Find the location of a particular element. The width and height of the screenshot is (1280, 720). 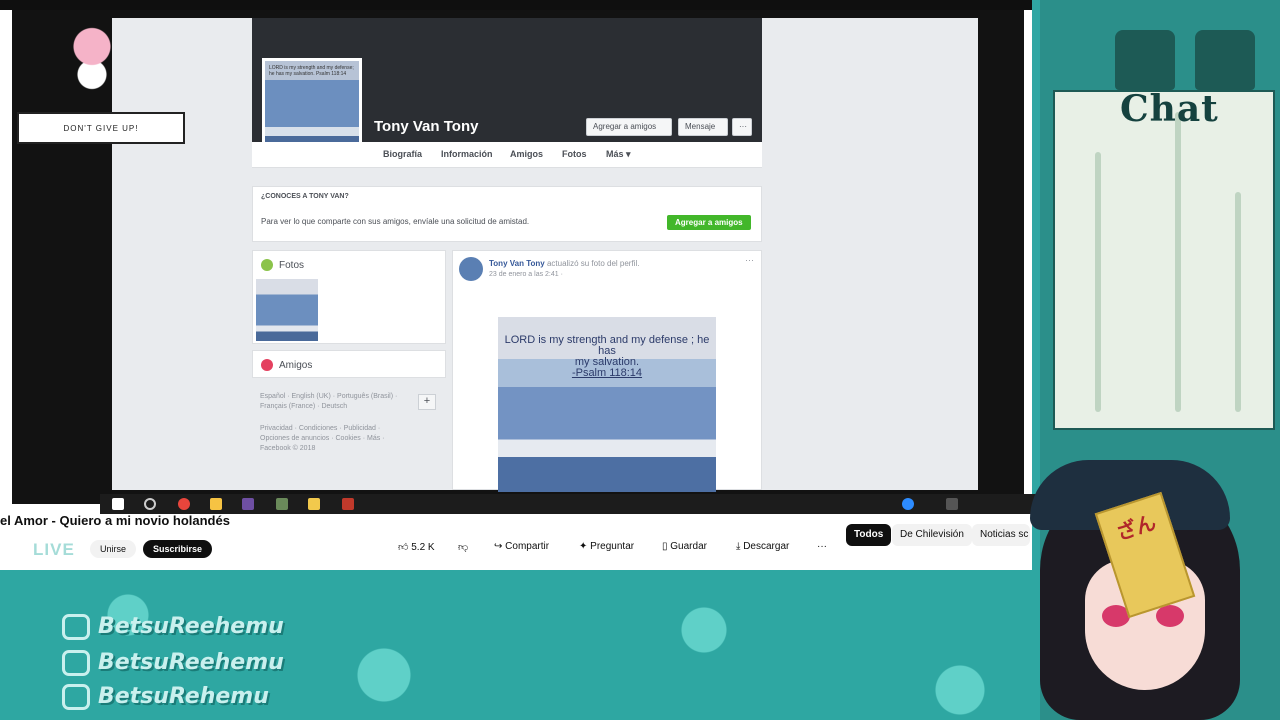

add-friend-green-label: Agregar a amigos is located at coordinates (709, 222).